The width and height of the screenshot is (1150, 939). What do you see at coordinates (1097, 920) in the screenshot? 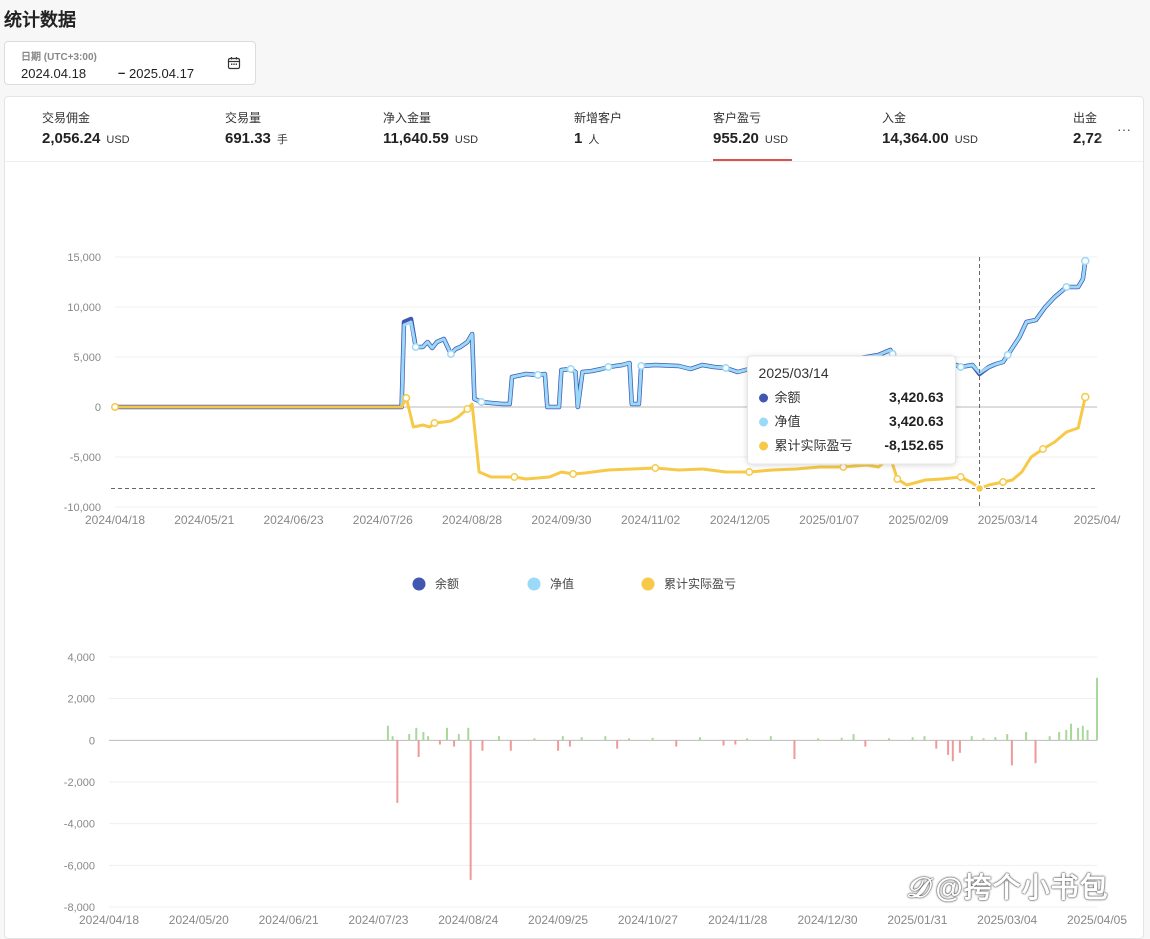
I see `x-tick-label: 2025/04/05` at bounding box center [1097, 920].